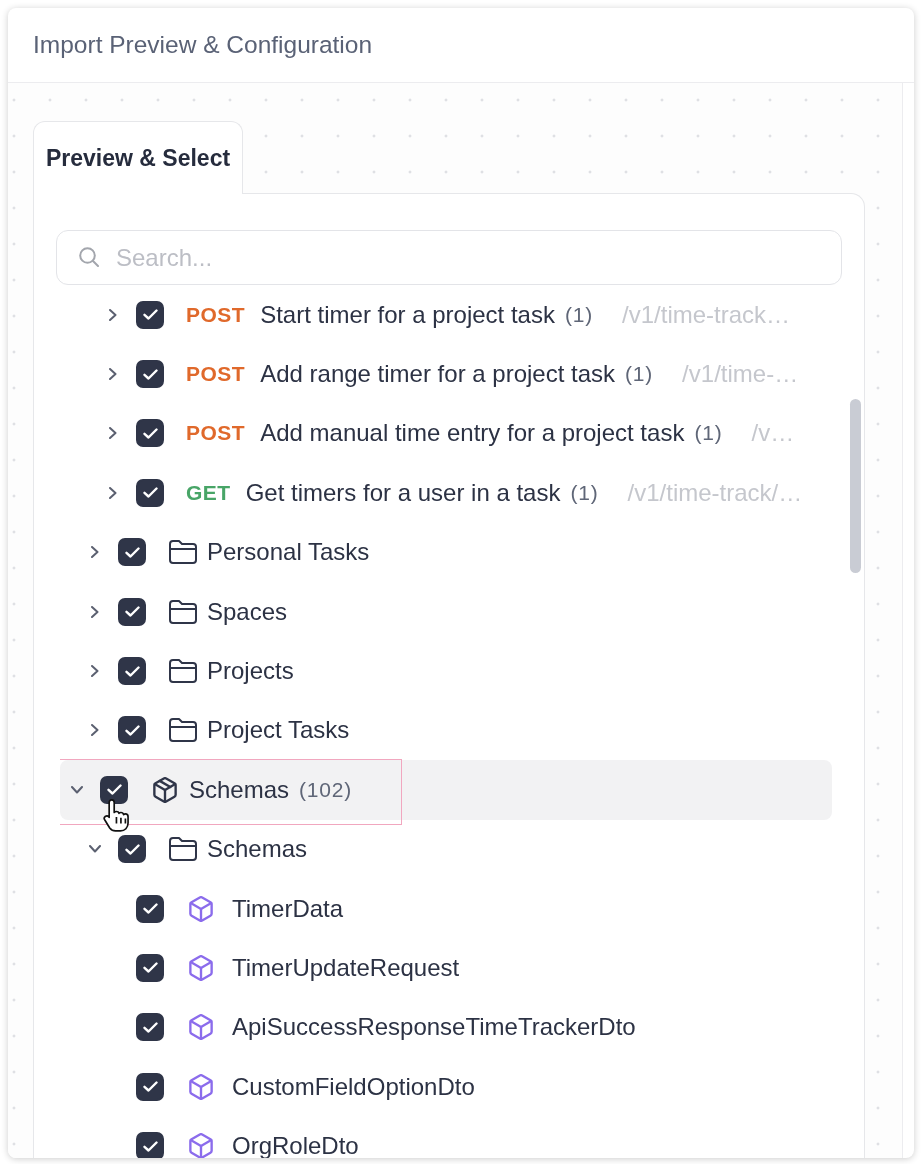 The width and height of the screenshot is (922, 1164). What do you see at coordinates (403, 492) in the screenshot?
I see `row-label: Get timers for a user in a task` at bounding box center [403, 492].